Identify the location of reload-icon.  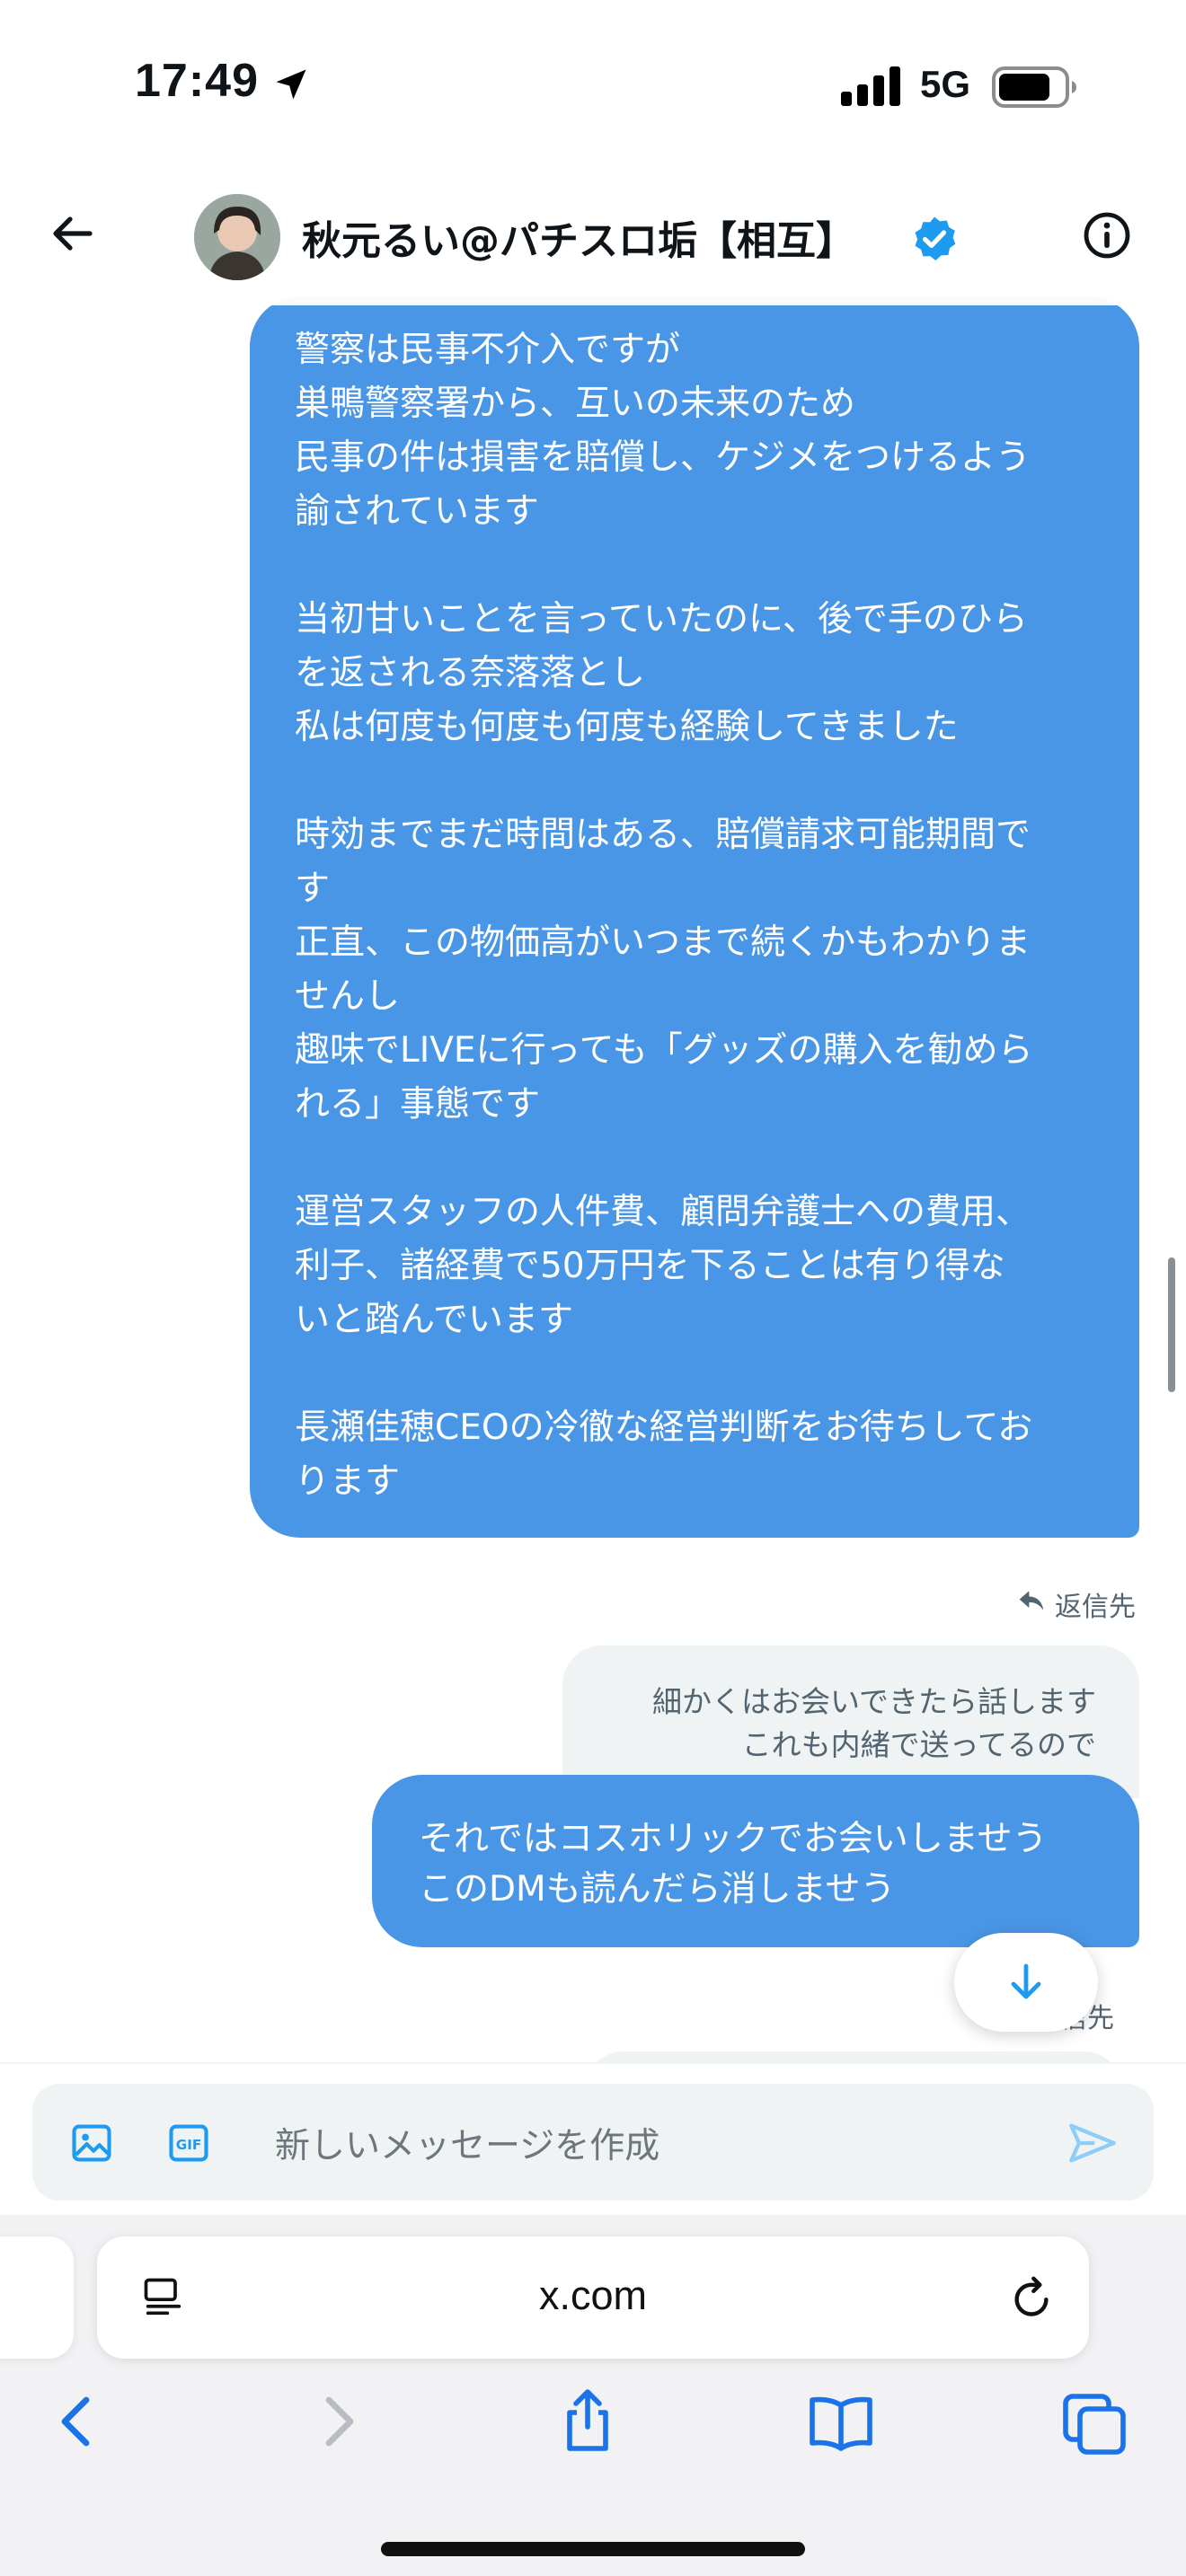
(1031, 2298).